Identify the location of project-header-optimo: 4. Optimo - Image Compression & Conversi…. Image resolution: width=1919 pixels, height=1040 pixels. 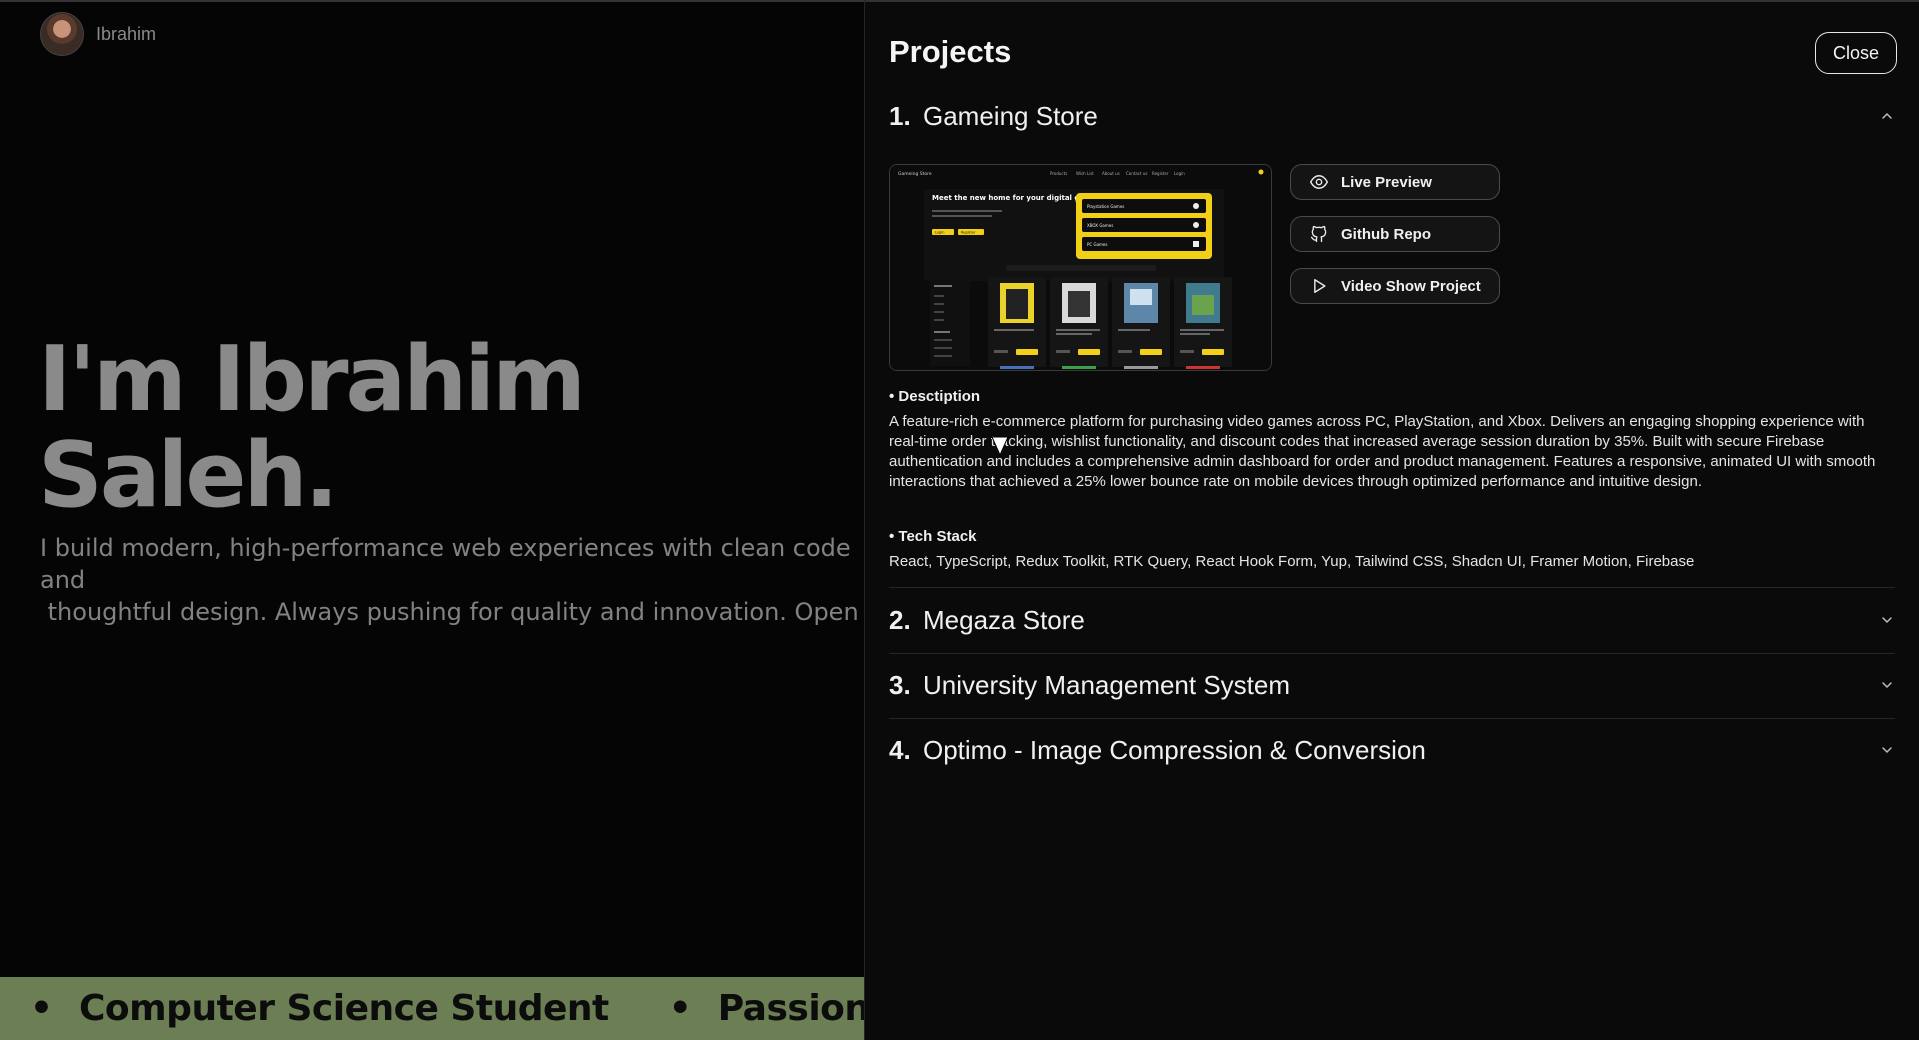
(1392, 750).